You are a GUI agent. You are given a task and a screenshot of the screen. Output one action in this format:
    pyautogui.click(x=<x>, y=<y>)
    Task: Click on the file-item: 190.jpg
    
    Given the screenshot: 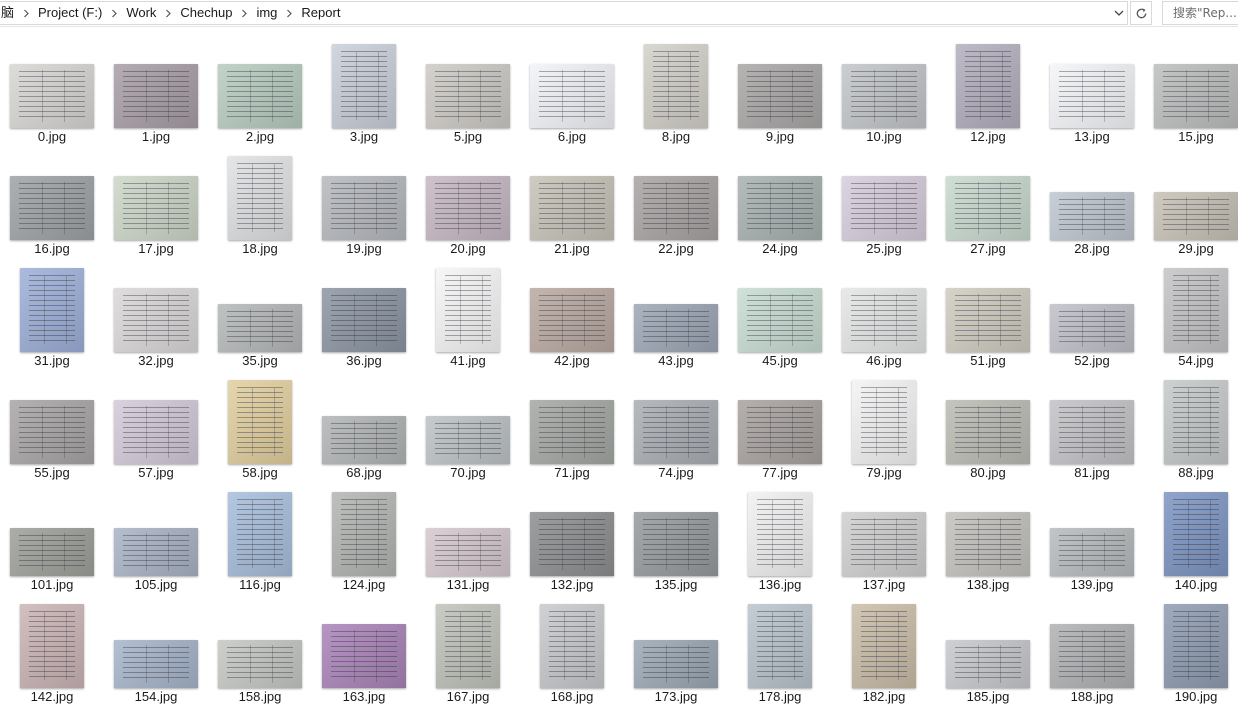 What is the action you would take?
    pyautogui.click(x=1191, y=647)
    